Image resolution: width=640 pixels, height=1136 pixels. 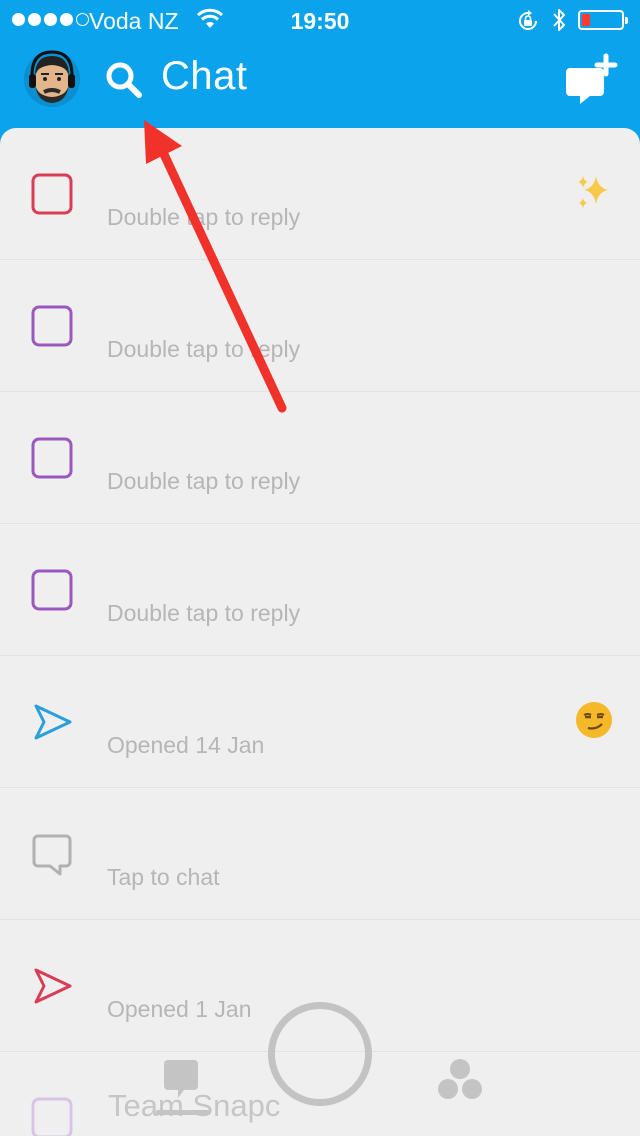 I want to click on battery-icon, so click(x=603, y=20).